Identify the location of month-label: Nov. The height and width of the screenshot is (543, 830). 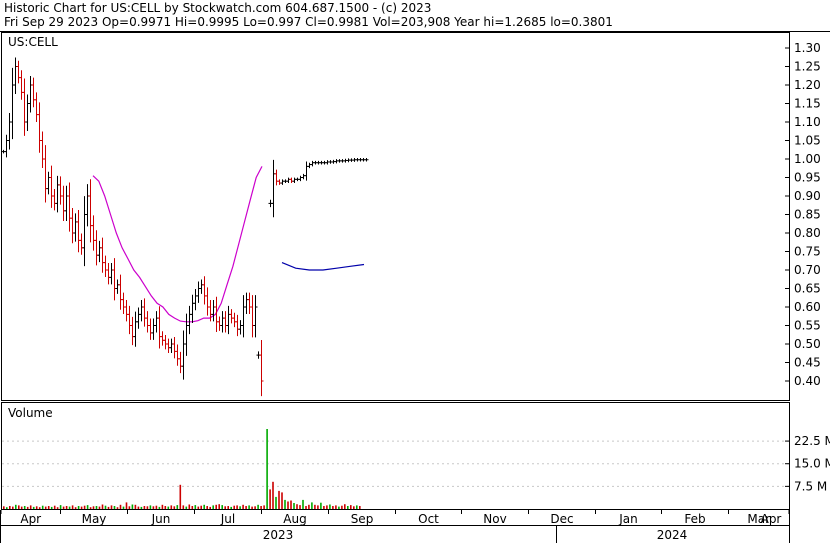
(494, 519).